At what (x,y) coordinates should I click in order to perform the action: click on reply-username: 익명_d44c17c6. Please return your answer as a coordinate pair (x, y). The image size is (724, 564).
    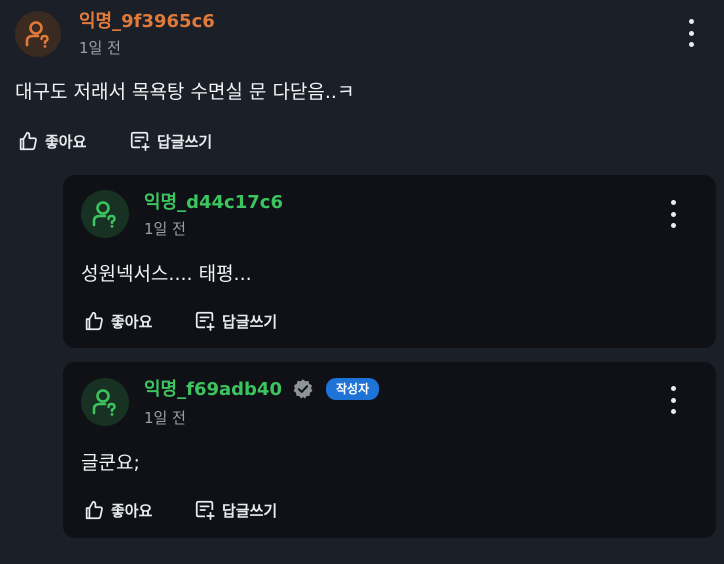
    Looking at the image, I should click on (213, 203).